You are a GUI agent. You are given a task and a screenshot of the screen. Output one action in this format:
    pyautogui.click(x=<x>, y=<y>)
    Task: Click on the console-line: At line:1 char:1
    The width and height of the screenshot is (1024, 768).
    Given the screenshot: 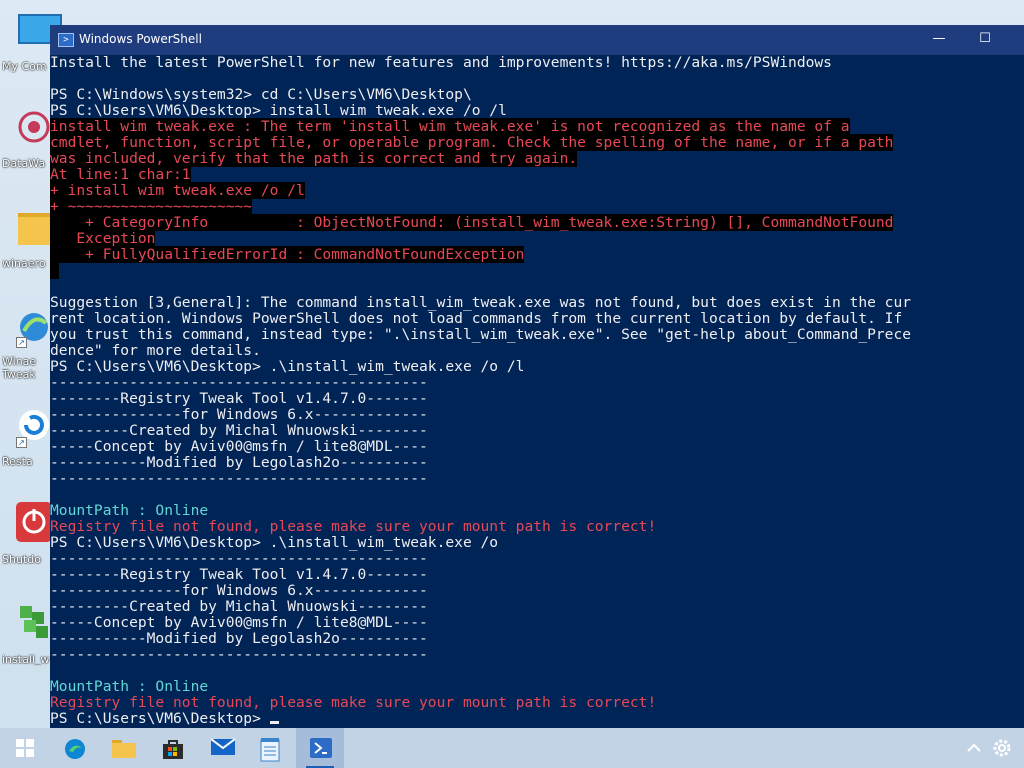 What is the action you would take?
    pyautogui.click(x=537, y=174)
    